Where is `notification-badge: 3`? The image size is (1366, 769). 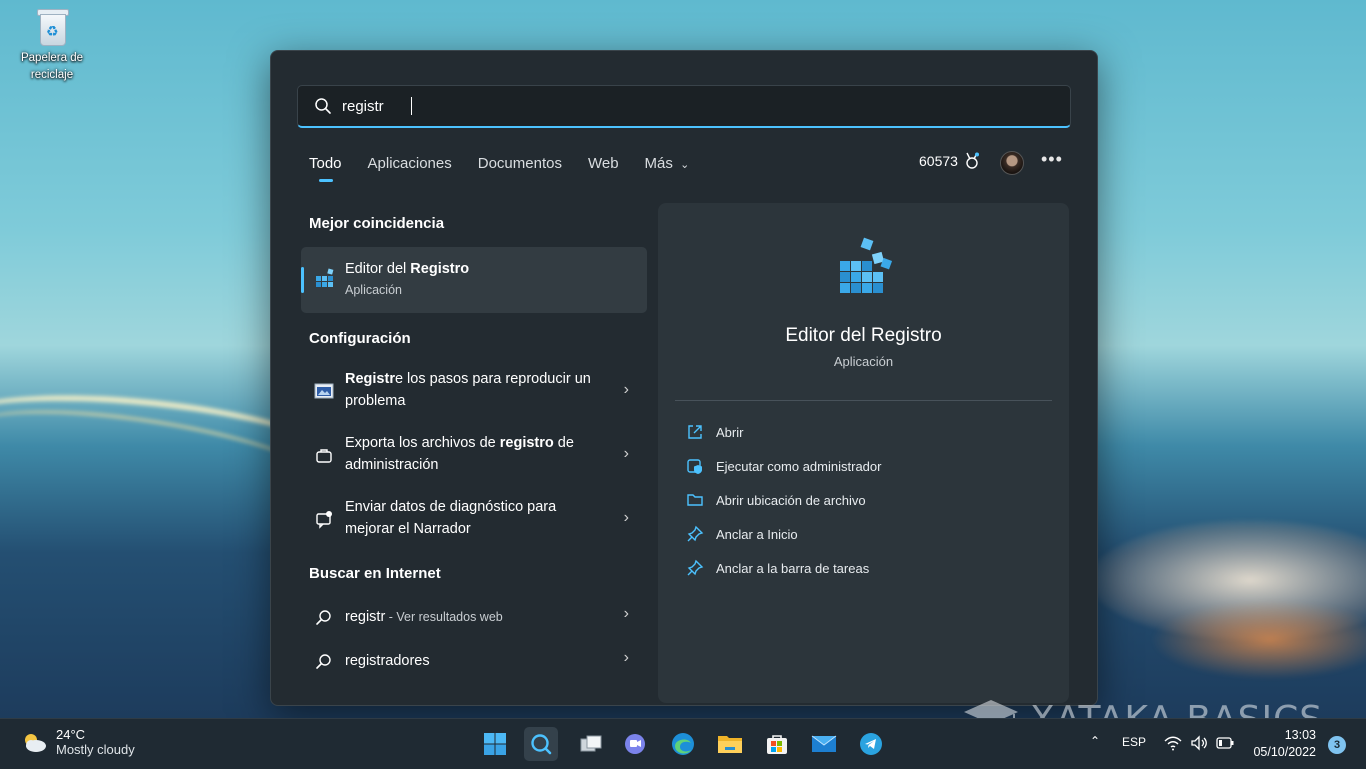 notification-badge: 3 is located at coordinates (1337, 745).